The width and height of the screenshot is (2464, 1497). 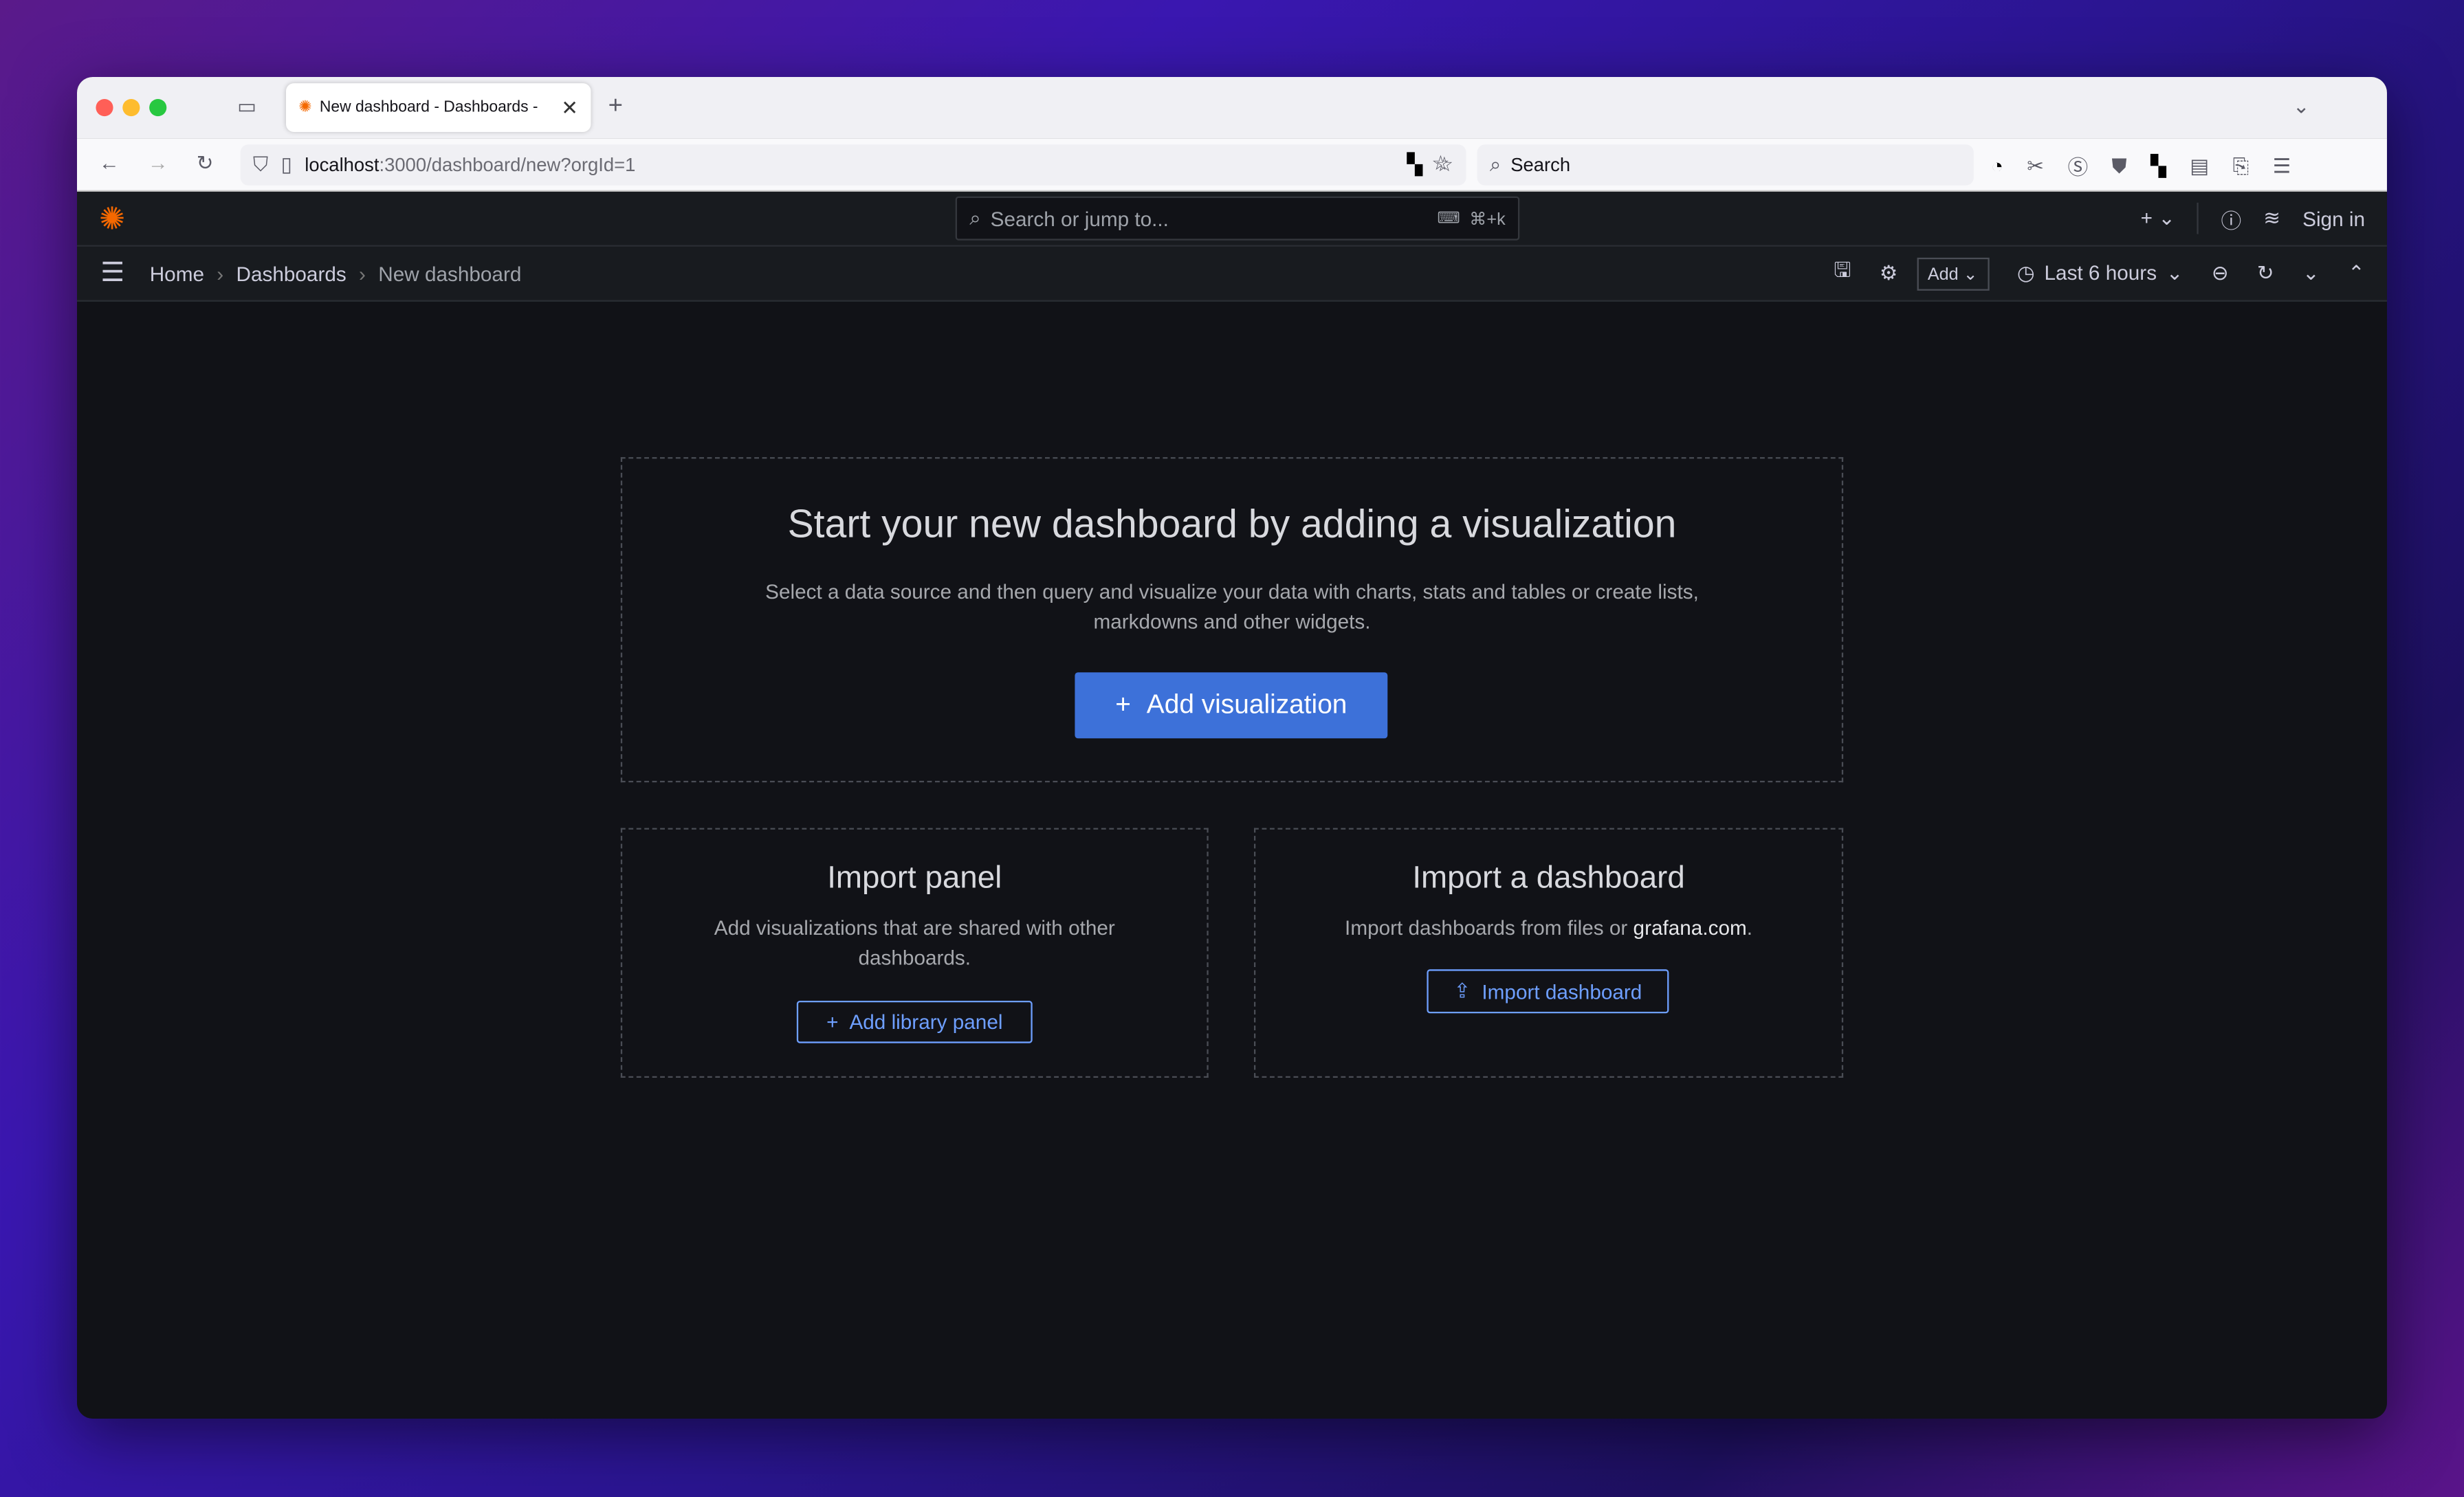 I want to click on breadcrumb-home: Home, so click(x=177, y=273).